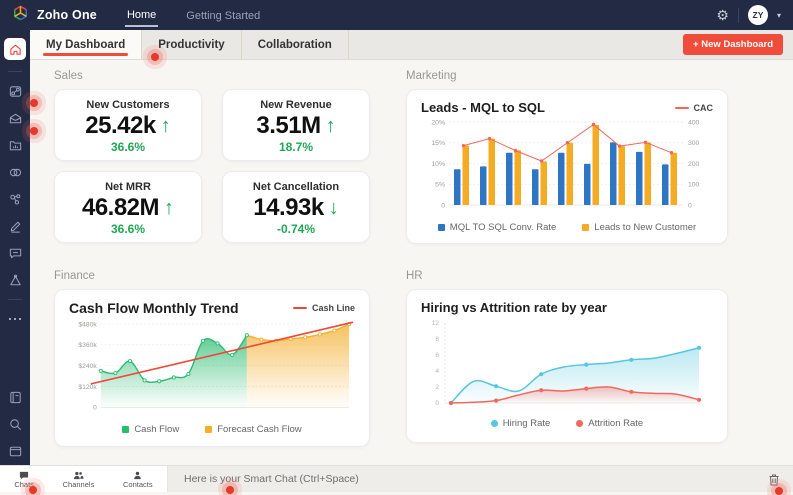 The width and height of the screenshot is (793, 495). What do you see at coordinates (15, 280) in the screenshot?
I see `analytics-icon` at bounding box center [15, 280].